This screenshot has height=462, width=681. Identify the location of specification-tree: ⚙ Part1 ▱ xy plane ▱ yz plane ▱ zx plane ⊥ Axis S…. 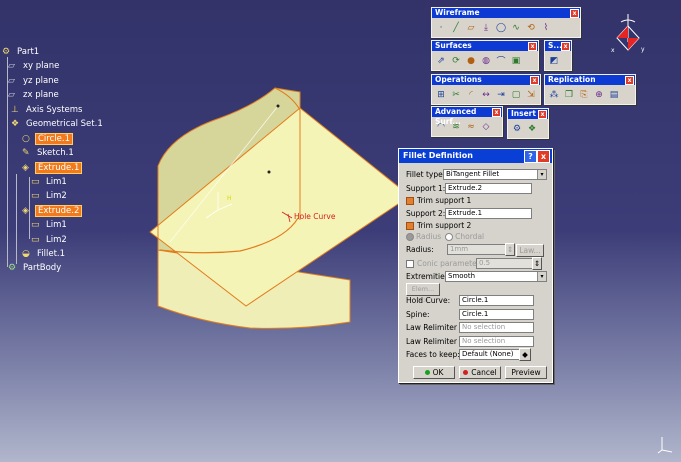
(60, 164).